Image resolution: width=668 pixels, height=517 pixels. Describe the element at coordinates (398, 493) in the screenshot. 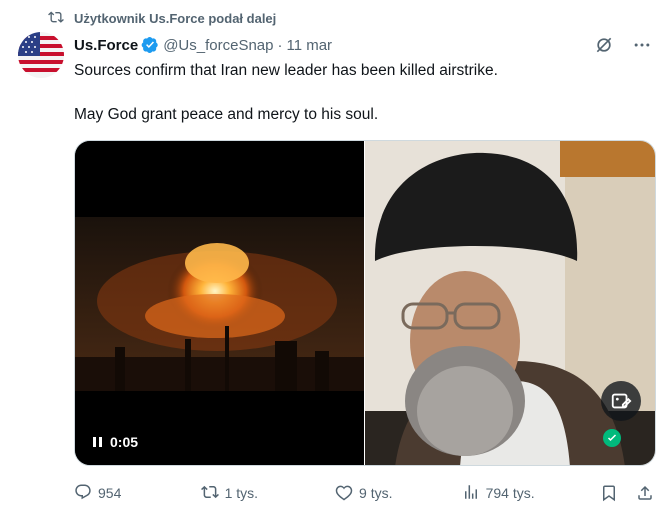

I see `like-button: 9 tys.` at that location.